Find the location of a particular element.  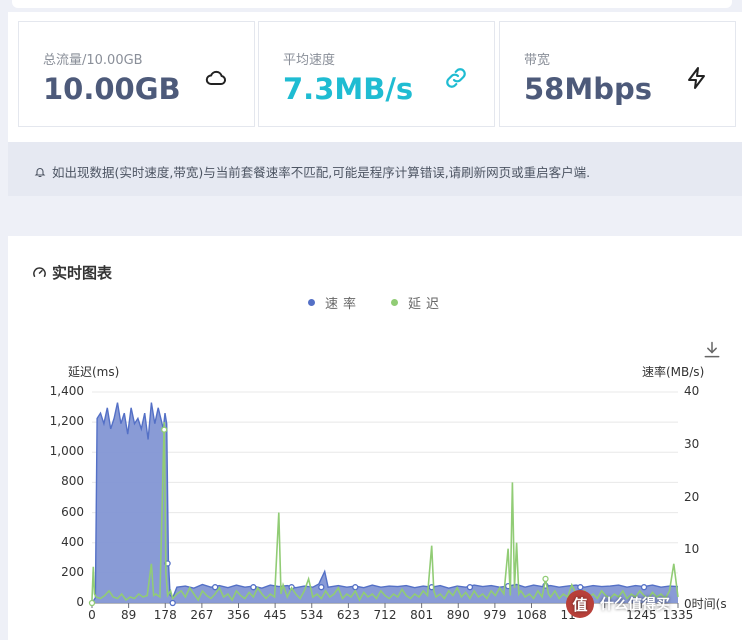

watermark-text: 什么值得买 is located at coordinates (635, 605).